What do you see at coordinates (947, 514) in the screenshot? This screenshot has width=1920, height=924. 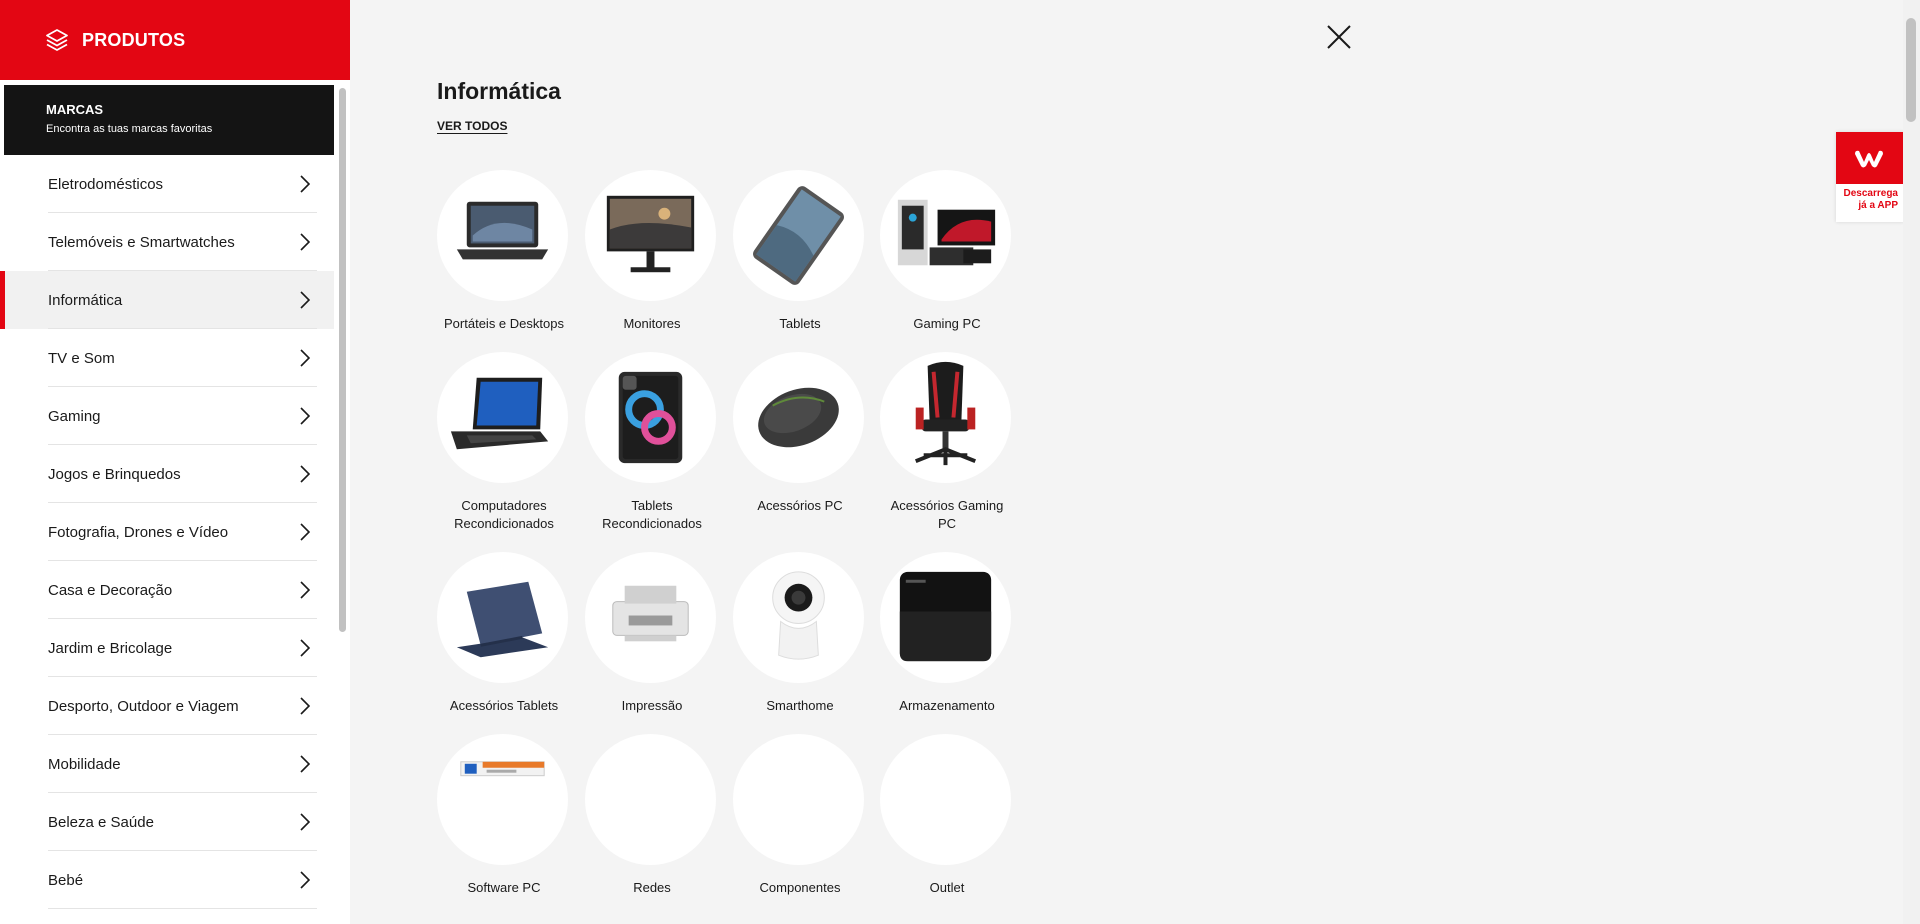 I see `category-label: Acessórios Gaming PC` at bounding box center [947, 514].